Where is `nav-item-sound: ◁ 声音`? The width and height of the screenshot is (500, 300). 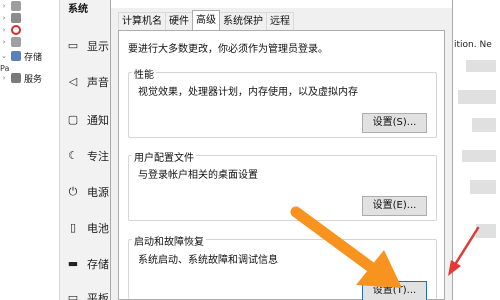
nav-item-sound: ◁ 声音 is located at coordinates (85, 82).